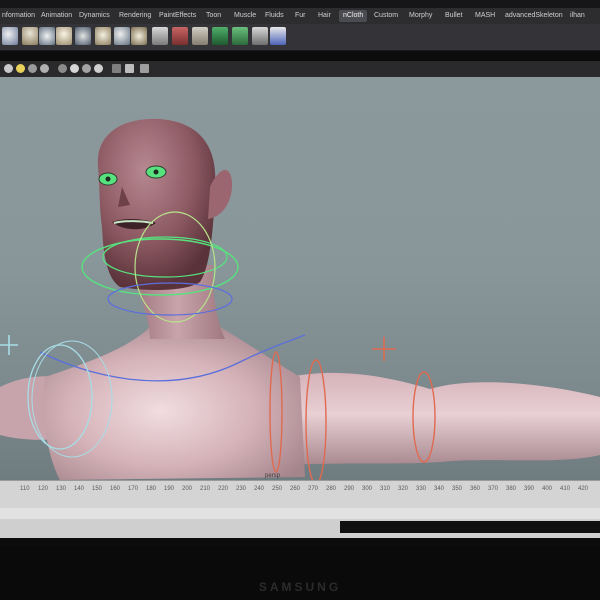 The width and height of the screenshot is (600, 600). What do you see at coordinates (274, 16) in the screenshot?
I see `tab-fluids: Fluids` at bounding box center [274, 16].